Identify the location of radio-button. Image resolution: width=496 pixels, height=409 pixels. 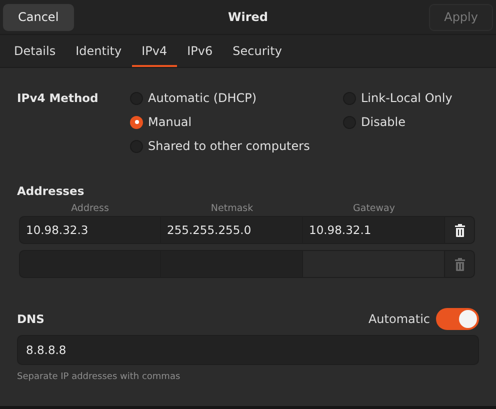
(136, 122).